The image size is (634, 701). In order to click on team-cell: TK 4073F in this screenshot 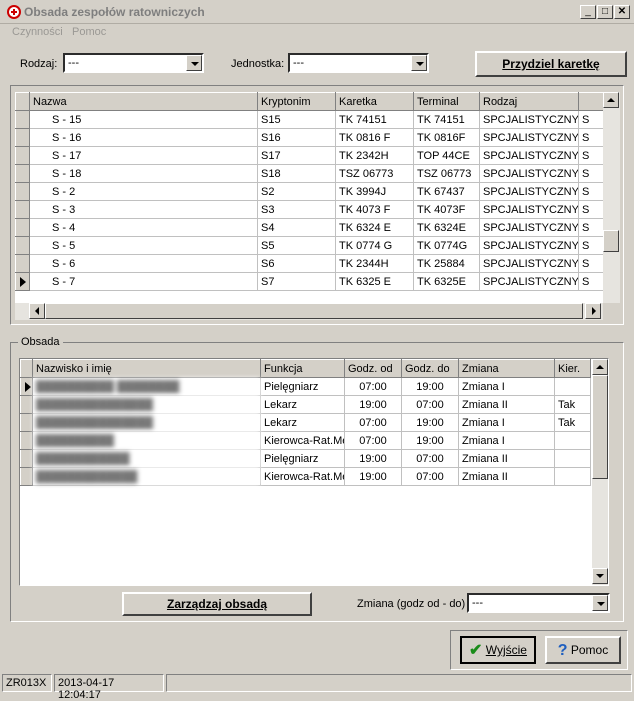, I will do `click(446, 209)`.